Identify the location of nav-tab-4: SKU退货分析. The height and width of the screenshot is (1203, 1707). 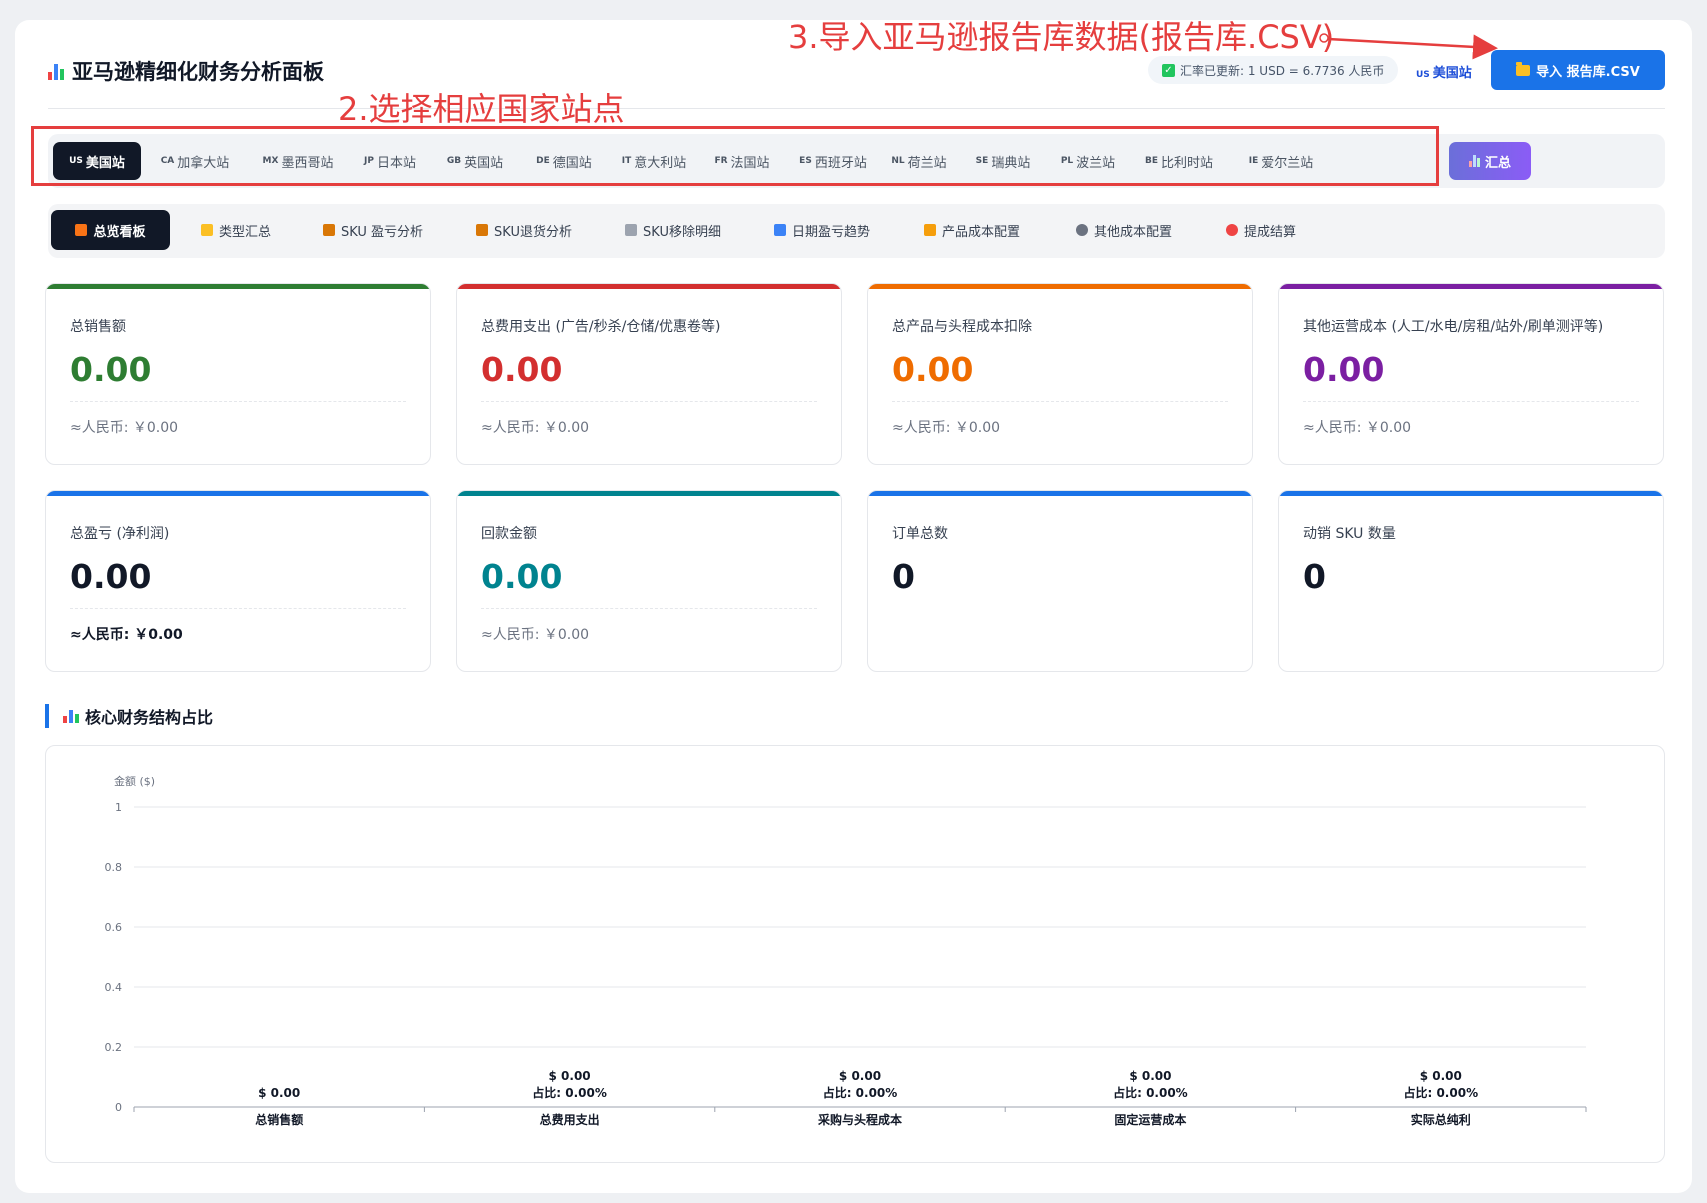
(524, 230).